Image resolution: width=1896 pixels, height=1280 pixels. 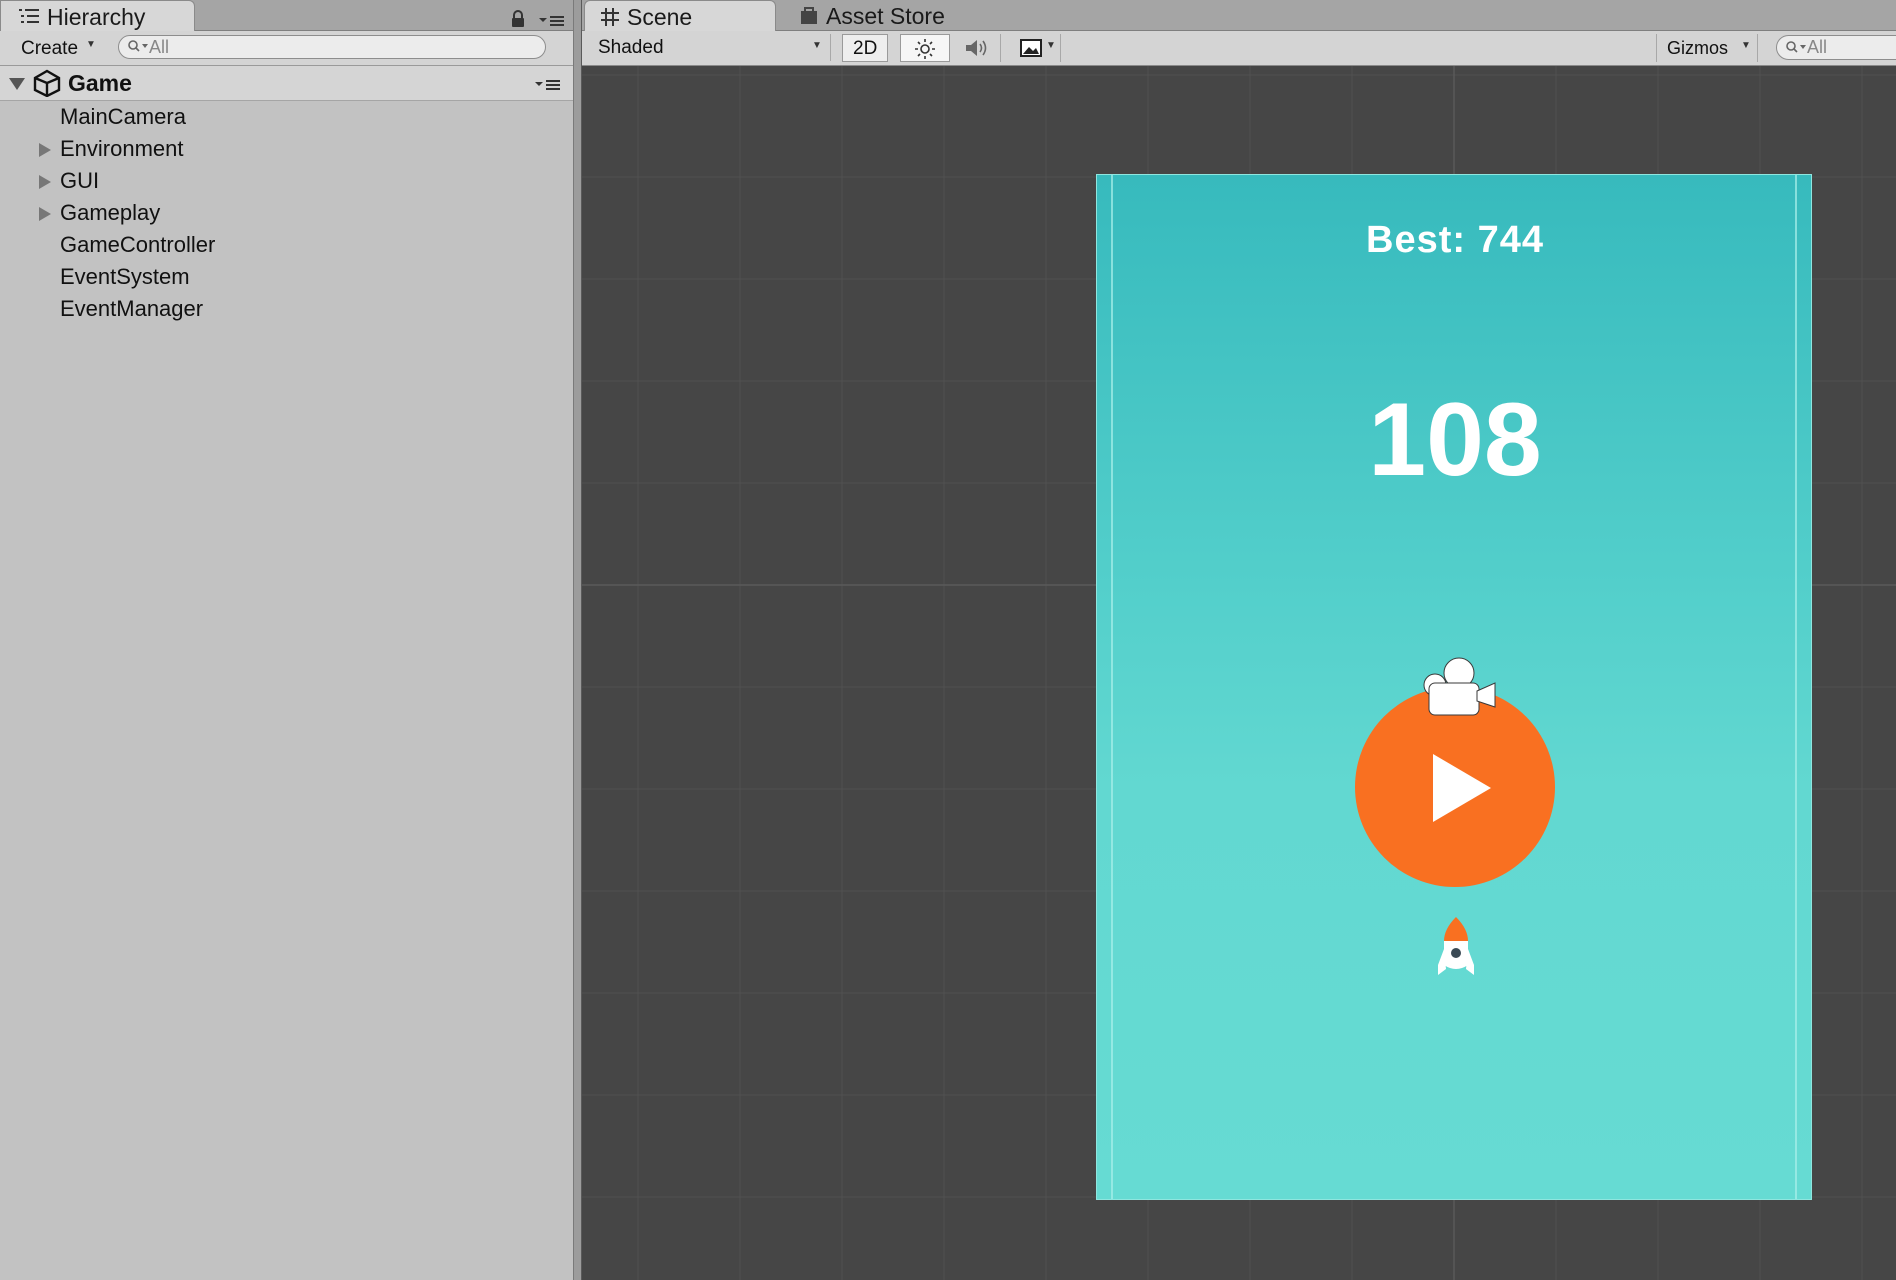 I want to click on unity-logo-icon, so click(x=47, y=83).